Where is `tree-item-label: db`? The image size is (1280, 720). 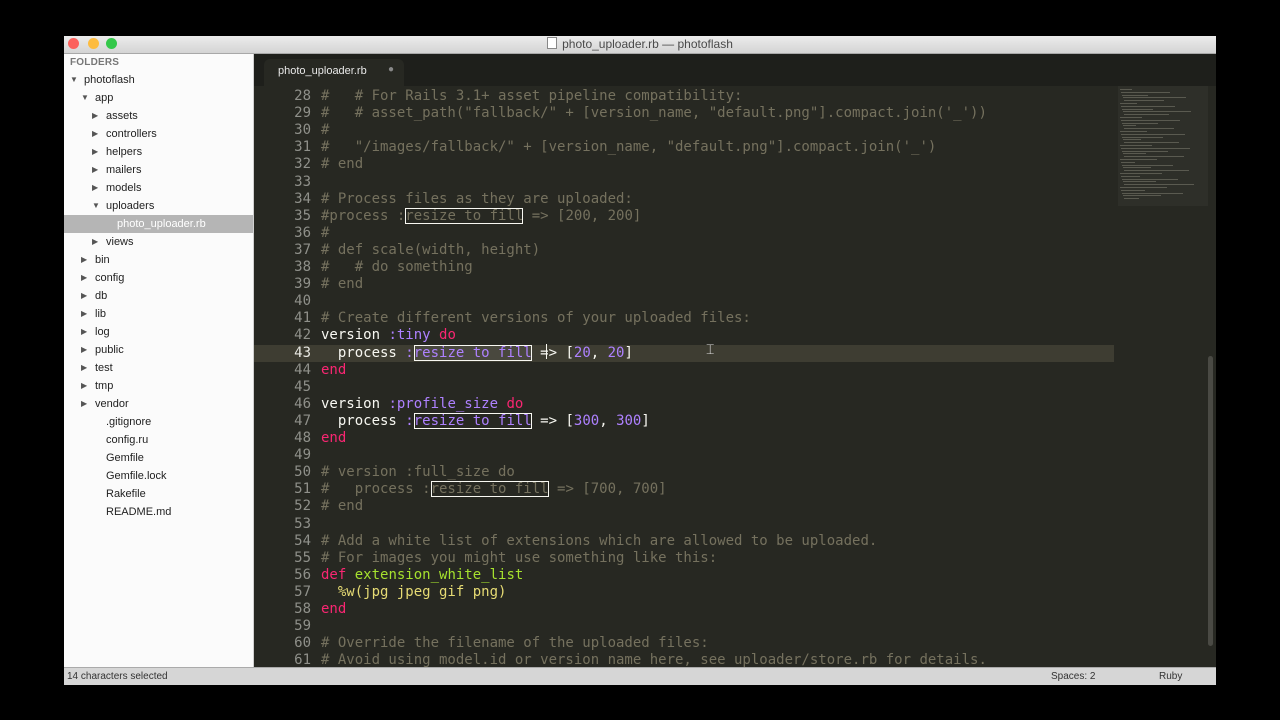
tree-item-label: db is located at coordinates (101, 296).